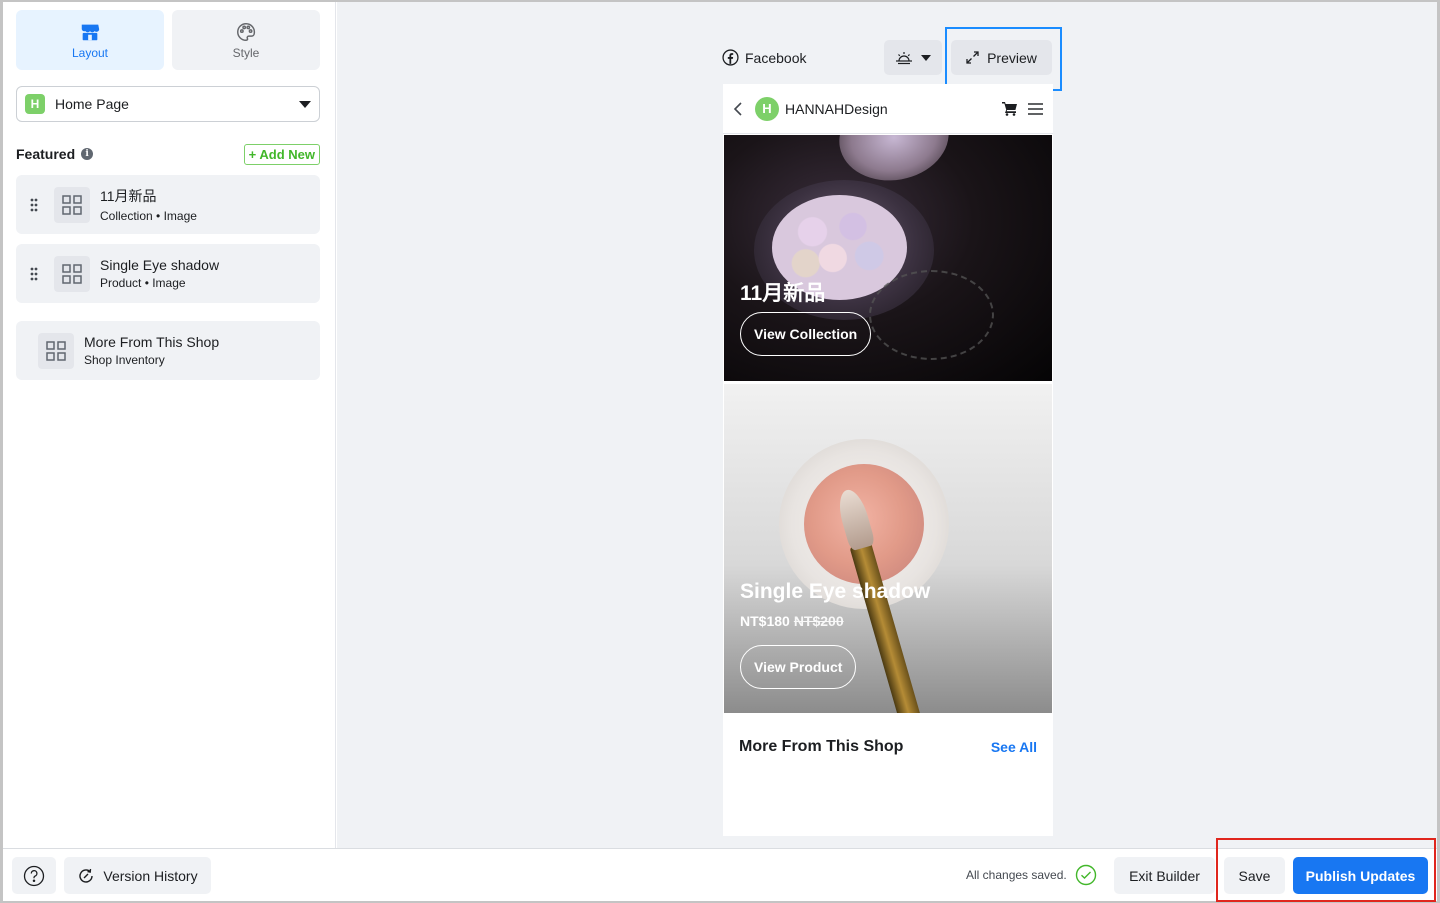 The width and height of the screenshot is (1440, 903). Describe the element at coordinates (168, 154) in the screenshot. I see `featured-header: Featured i + Add New` at that location.